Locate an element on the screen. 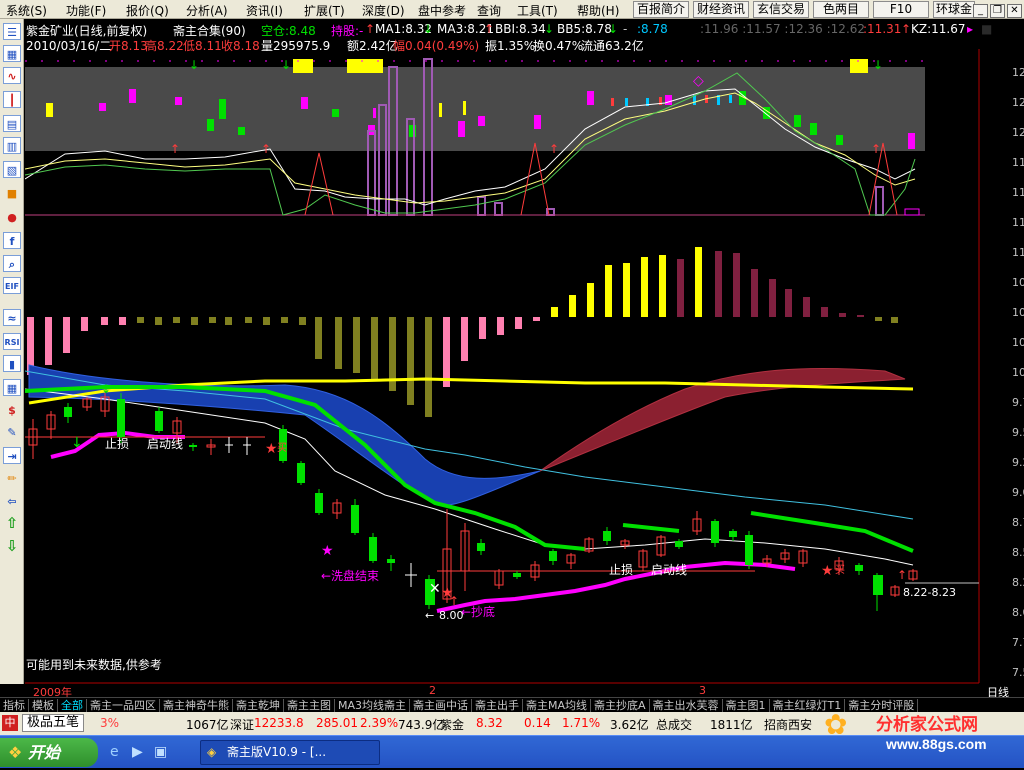  btn-f10: F10 is located at coordinates (901, 9).